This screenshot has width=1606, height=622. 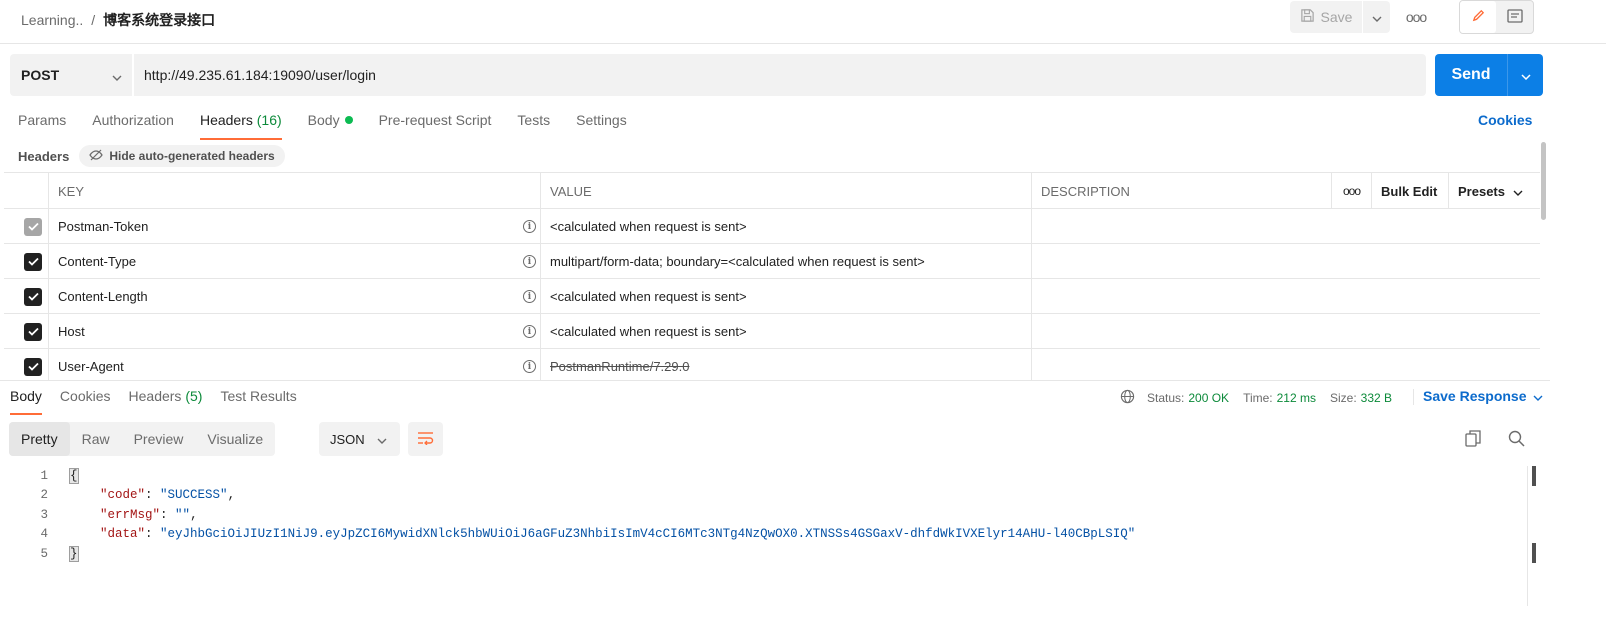 What do you see at coordinates (1182, 191) in the screenshot?
I see `column-description: DESCRIPTION` at bounding box center [1182, 191].